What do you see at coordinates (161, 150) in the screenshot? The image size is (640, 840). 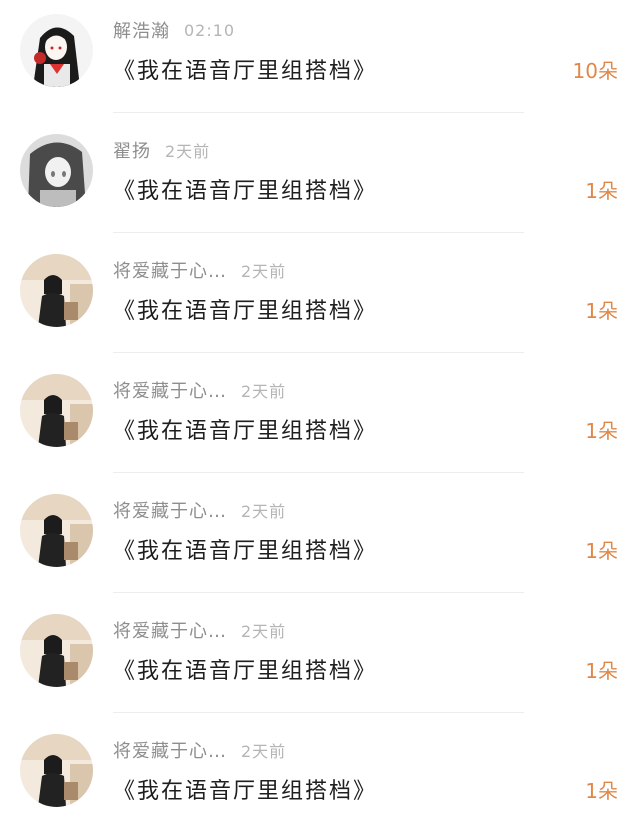 I see `message-meta: 翟扬 2天前` at bounding box center [161, 150].